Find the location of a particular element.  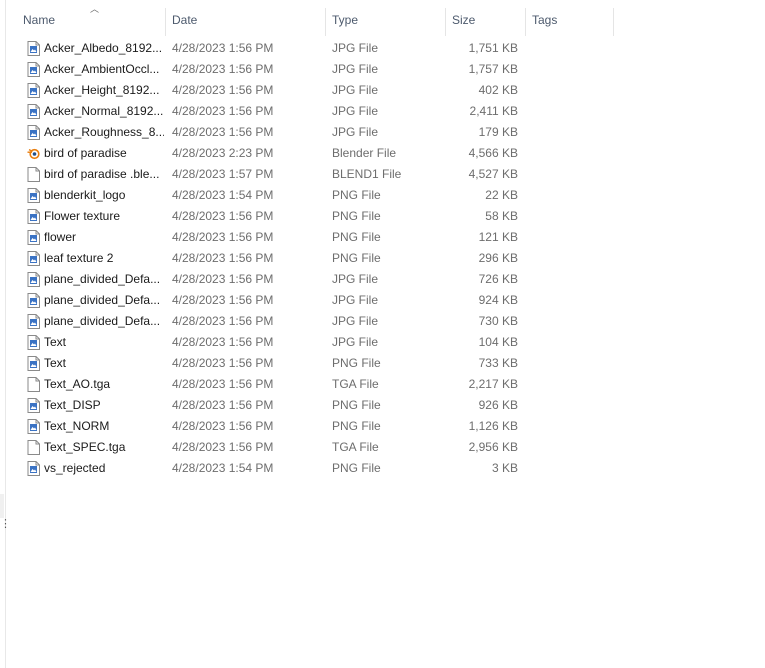

file-name: Text_NORM is located at coordinates (77, 426).